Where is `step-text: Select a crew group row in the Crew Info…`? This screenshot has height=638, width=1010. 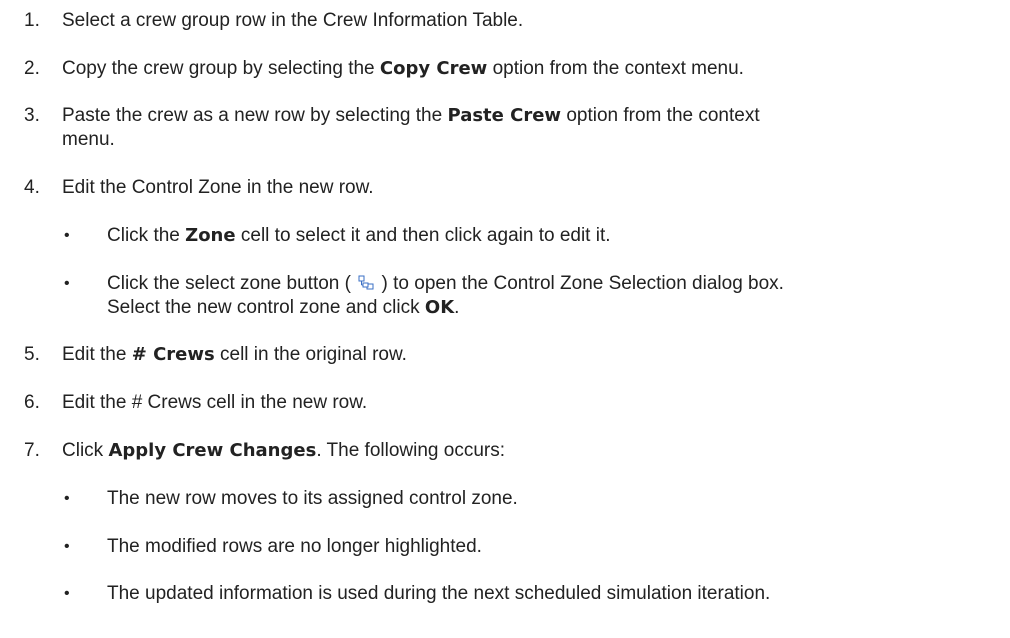 step-text: Select a crew group row in the Crew Info… is located at coordinates (293, 20).